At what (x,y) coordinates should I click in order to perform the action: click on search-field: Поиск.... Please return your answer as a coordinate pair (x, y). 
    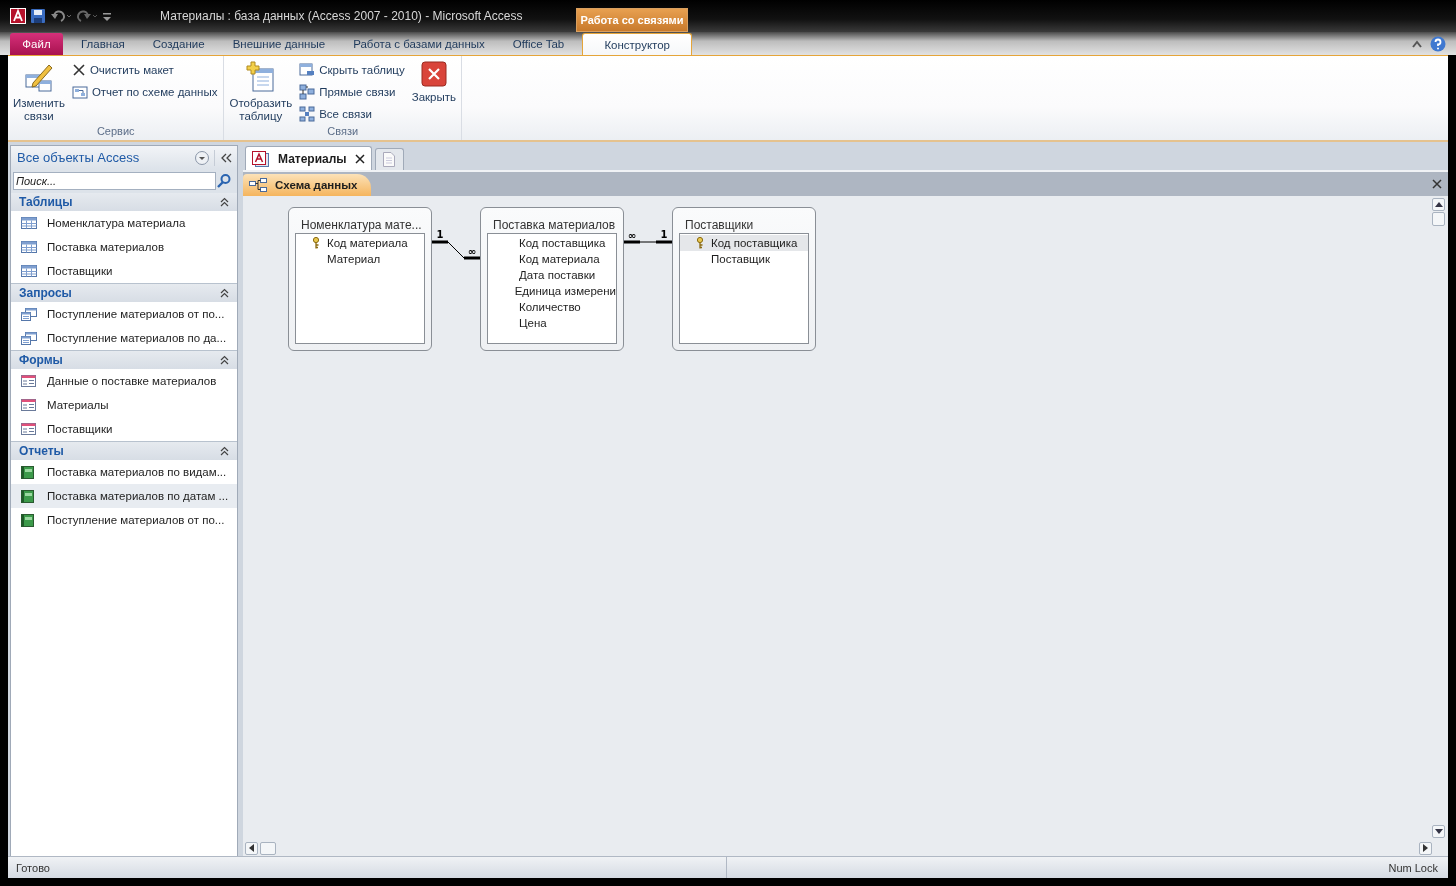
    Looking at the image, I should click on (114, 181).